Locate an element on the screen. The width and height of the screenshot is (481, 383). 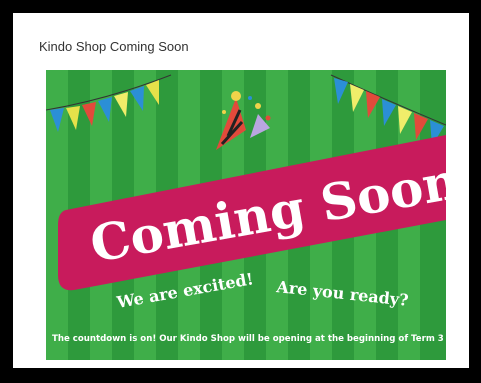
post-title: Kindo Shop Coming Soon is located at coordinates (114, 46).